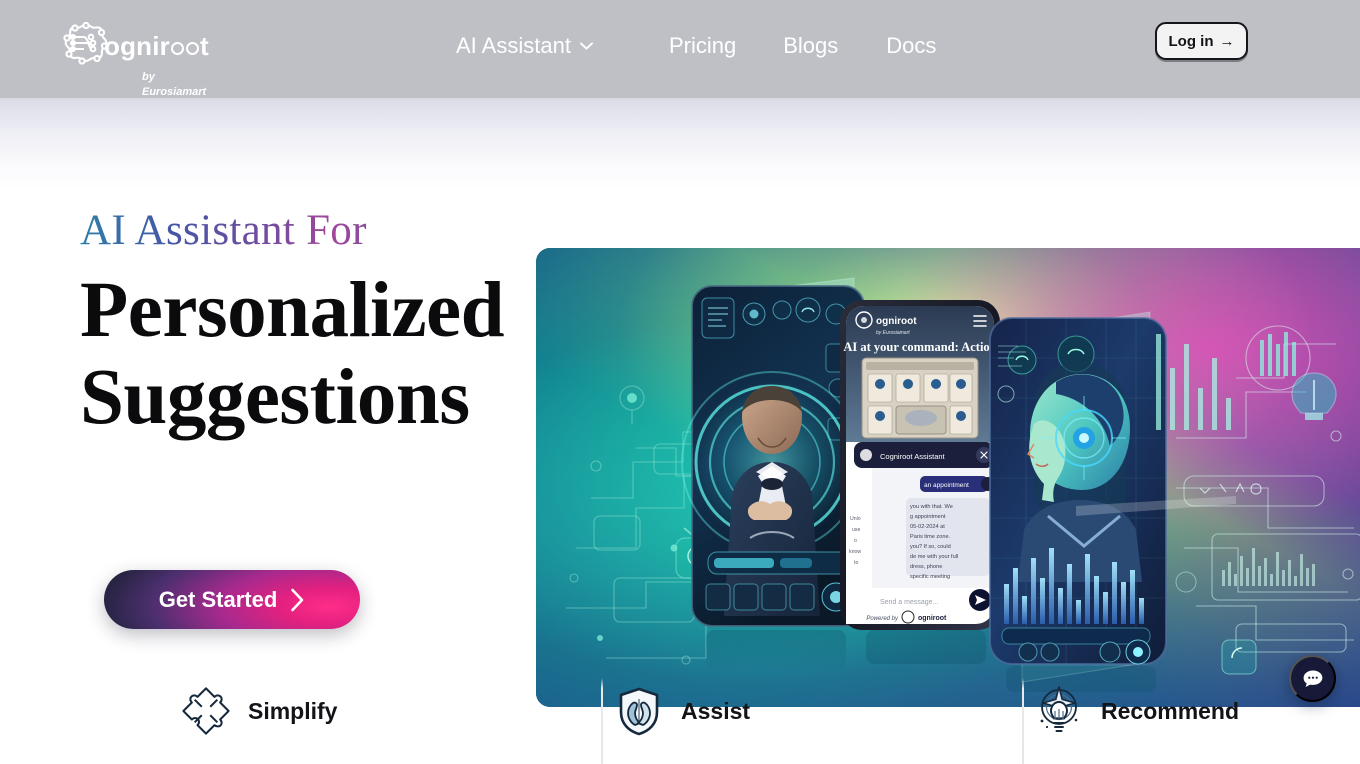 The image size is (1360, 764). I want to click on nav-item-docs: Docs, so click(911, 46).